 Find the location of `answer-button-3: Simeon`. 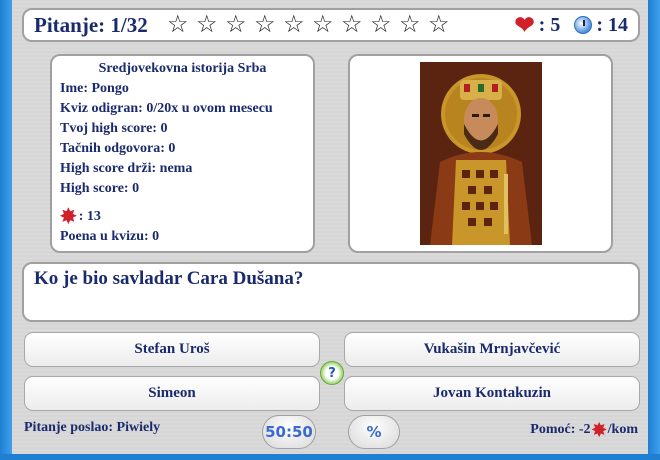

answer-button-3: Simeon is located at coordinates (172, 393).